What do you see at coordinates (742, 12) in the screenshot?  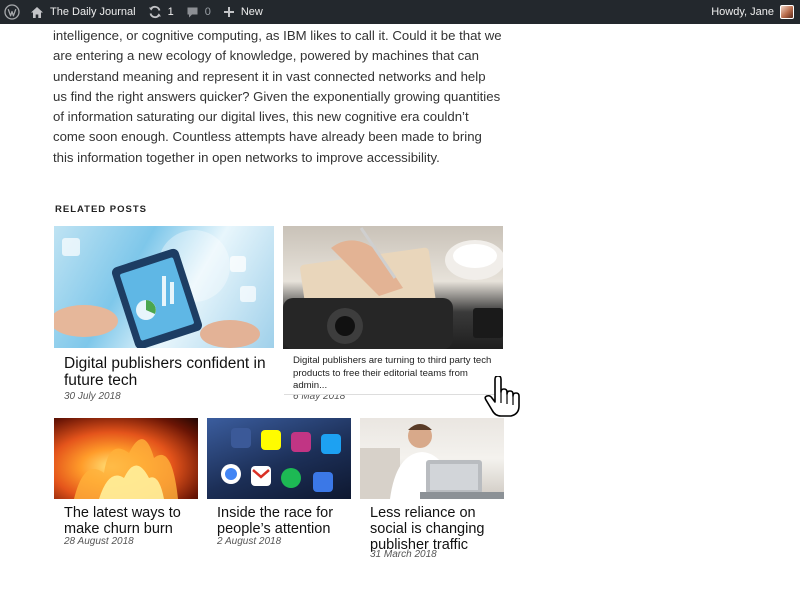 I see `greeting: Howdy, Jane` at bounding box center [742, 12].